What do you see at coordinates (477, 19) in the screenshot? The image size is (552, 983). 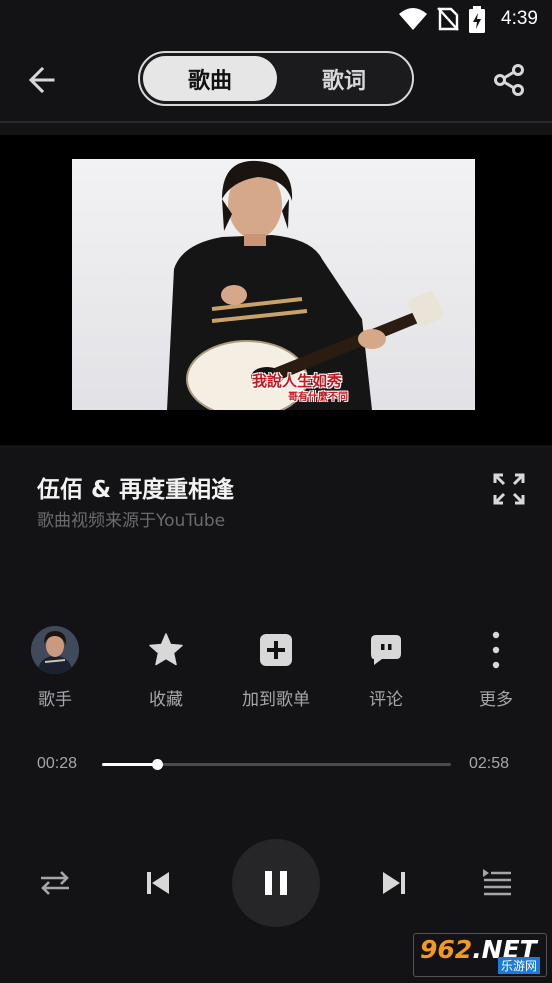 I see `battery-charging-icon` at bounding box center [477, 19].